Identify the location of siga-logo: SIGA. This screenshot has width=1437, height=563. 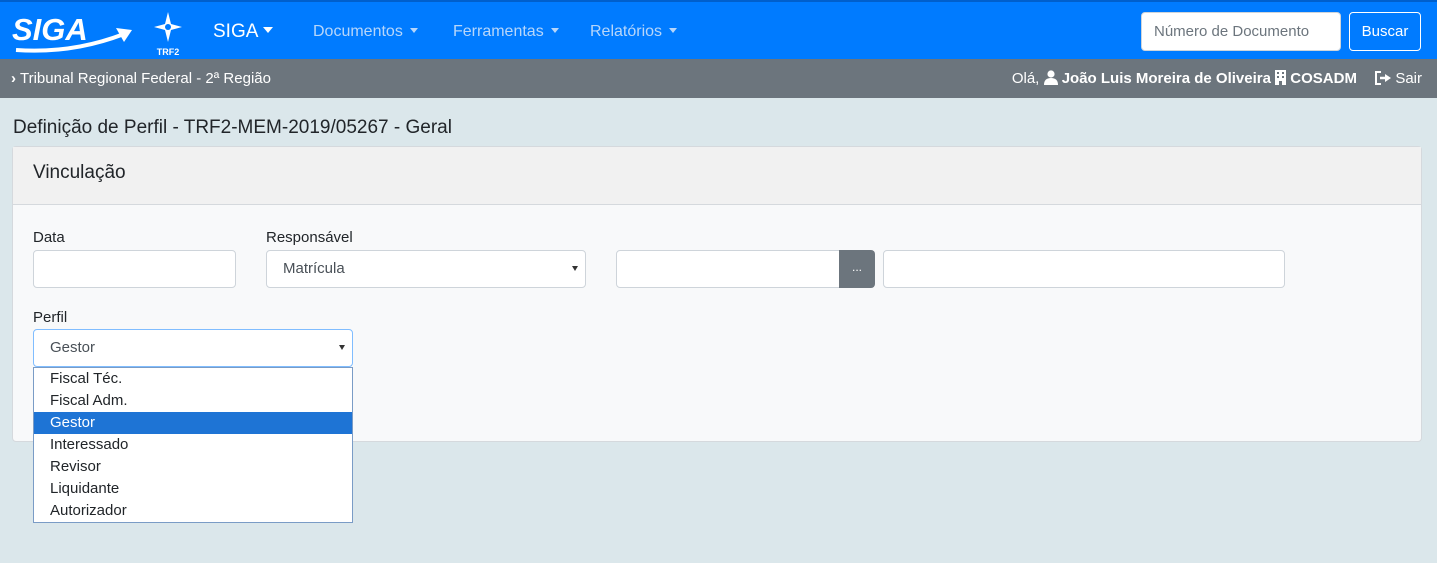
(73, 32).